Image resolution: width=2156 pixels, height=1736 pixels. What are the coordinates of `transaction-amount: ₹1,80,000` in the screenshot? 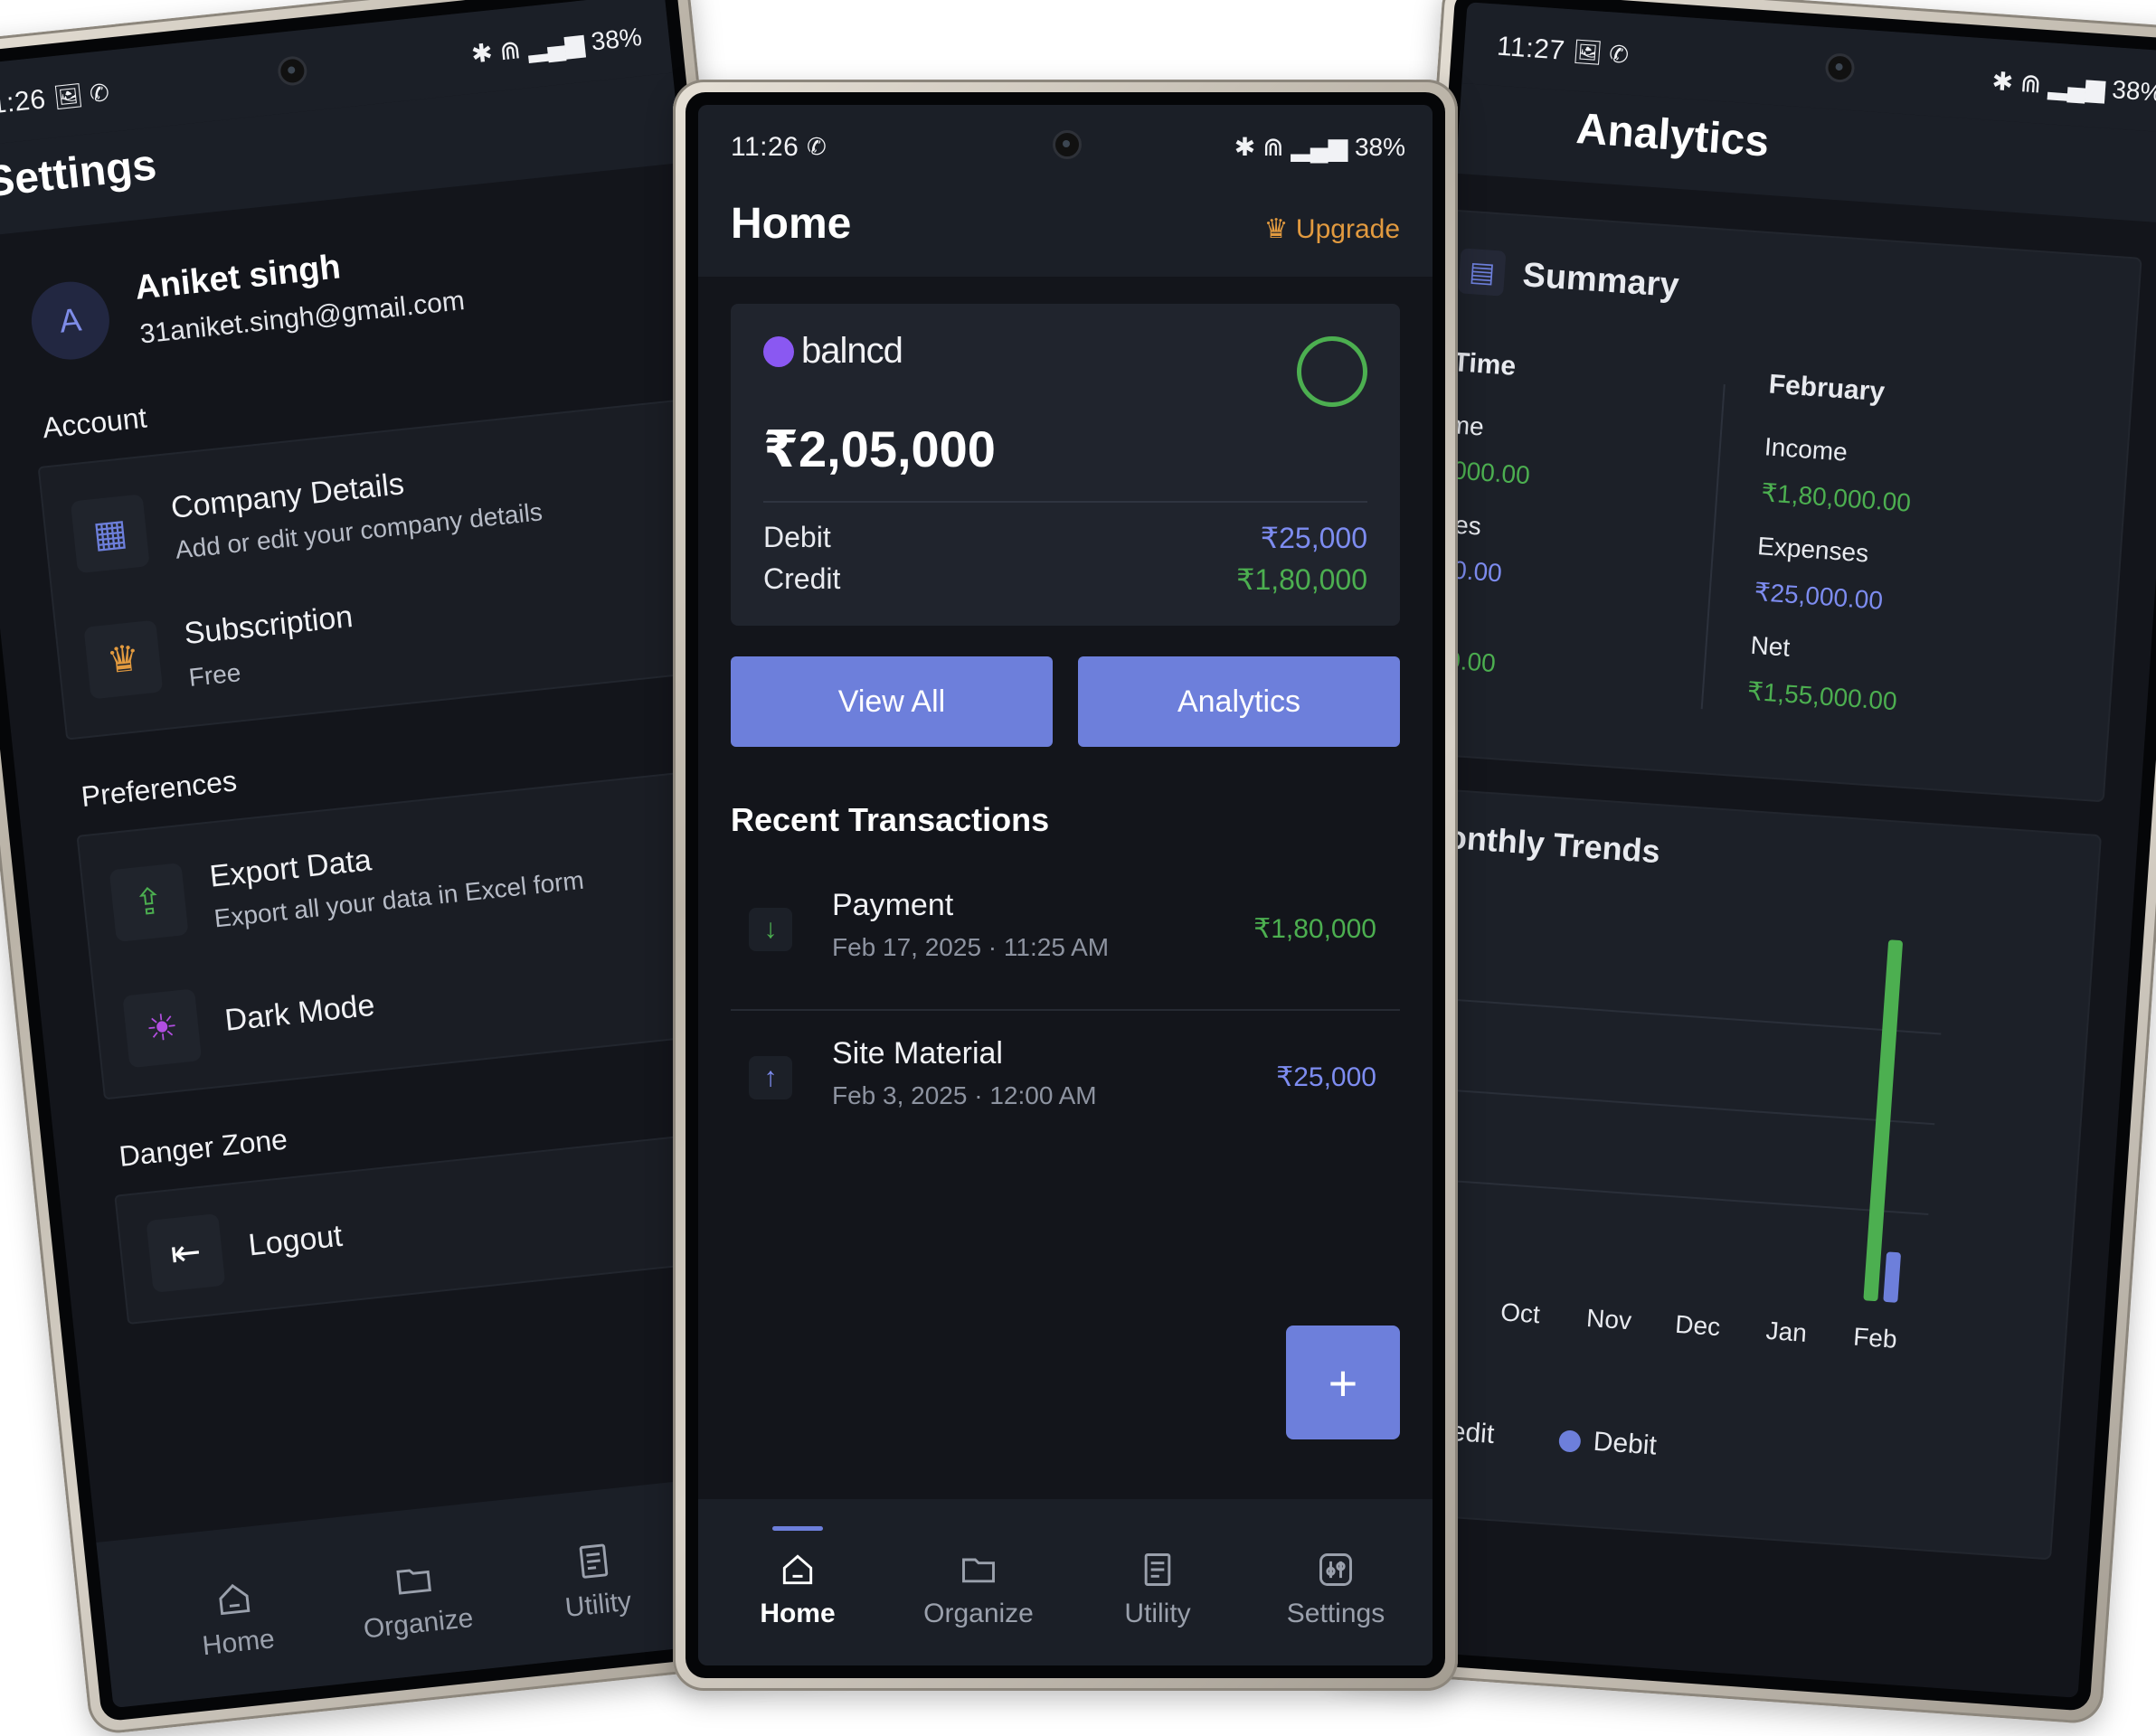 It's located at (1314, 929).